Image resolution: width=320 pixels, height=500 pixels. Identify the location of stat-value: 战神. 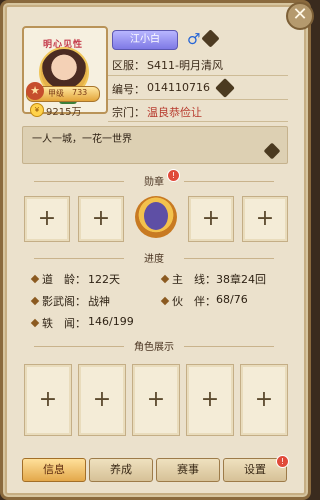
(99, 301).